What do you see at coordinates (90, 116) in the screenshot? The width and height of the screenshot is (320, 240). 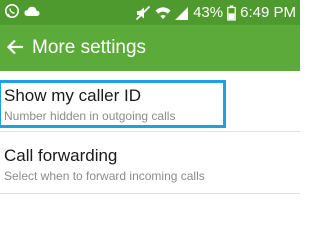 I see `setting-subtitle: Number hidden in outgoing calls` at bounding box center [90, 116].